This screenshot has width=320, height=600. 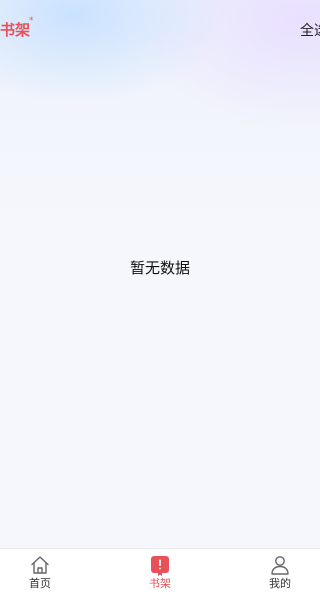 What do you see at coordinates (40, 565) in the screenshot?
I see `home-icon` at bounding box center [40, 565].